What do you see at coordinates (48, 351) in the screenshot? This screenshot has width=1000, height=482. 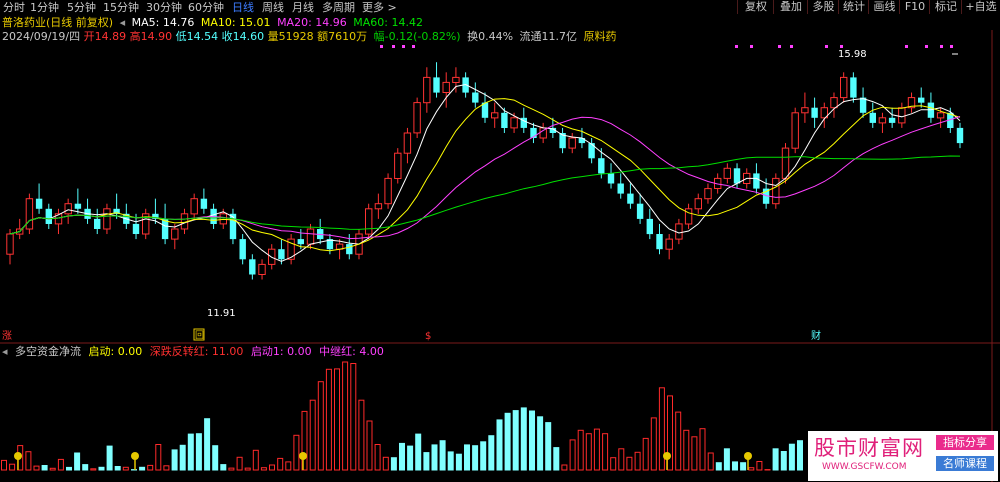 I see `indicator-name: 多空资金净流` at bounding box center [48, 351].